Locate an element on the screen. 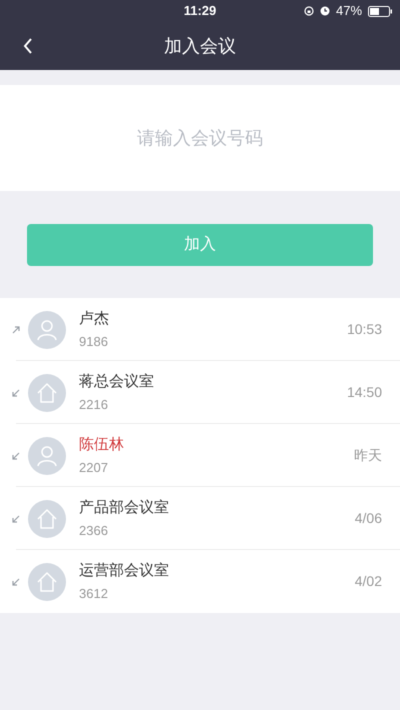 This screenshot has height=710, width=400. call-history-item: 运营部会议室 3612 4/02 is located at coordinates (200, 581).